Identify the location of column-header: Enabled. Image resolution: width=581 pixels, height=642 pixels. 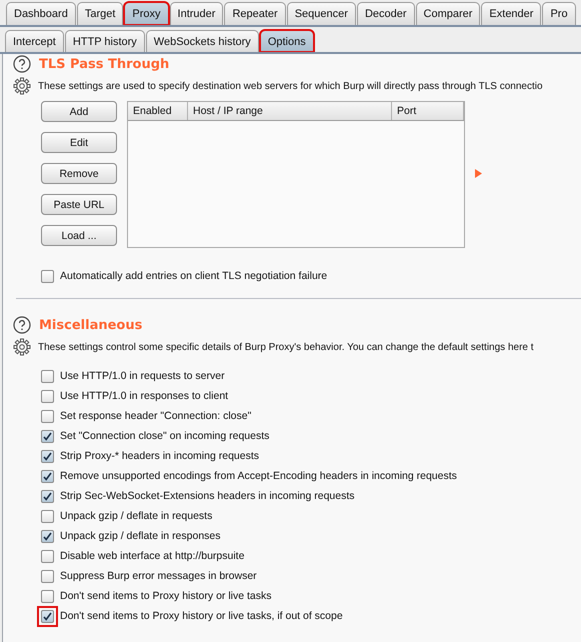
(158, 111).